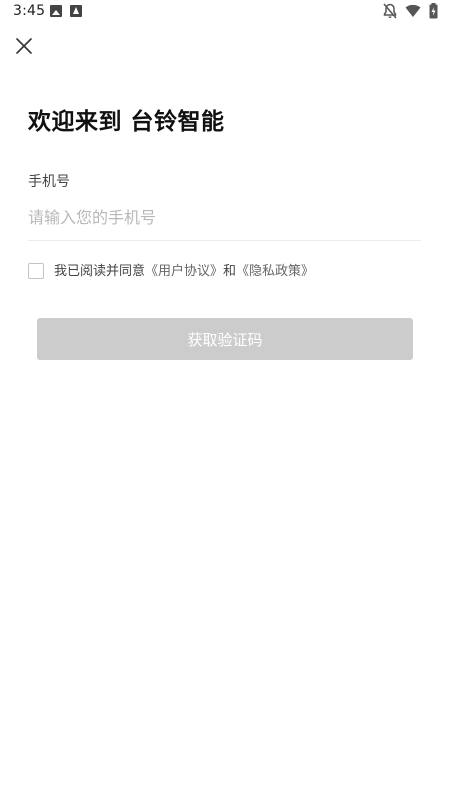  What do you see at coordinates (413, 10) in the screenshot?
I see `wifi-icon` at bounding box center [413, 10].